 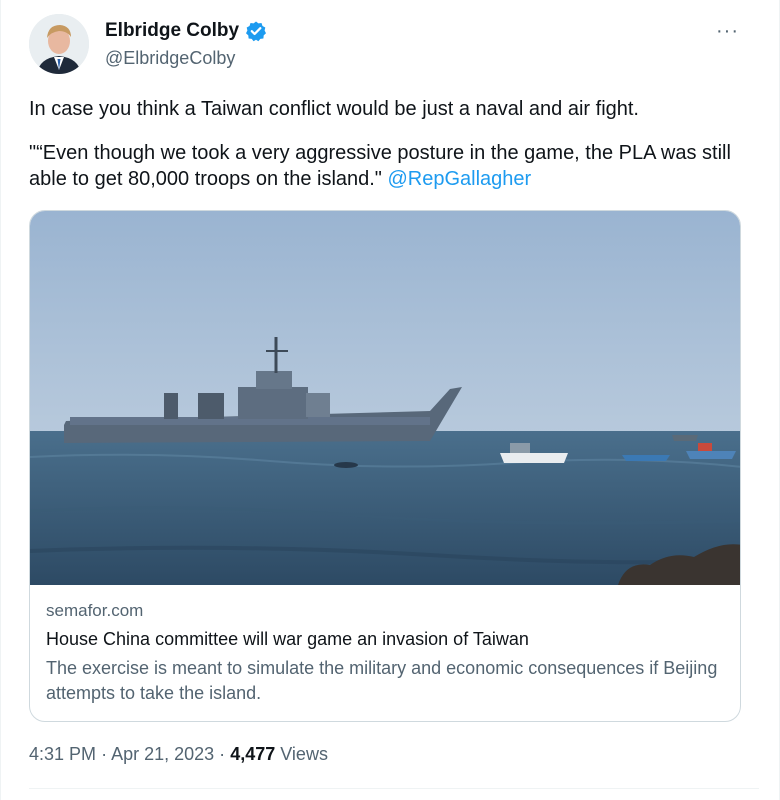 I want to click on avatar, so click(x=59, y=44).